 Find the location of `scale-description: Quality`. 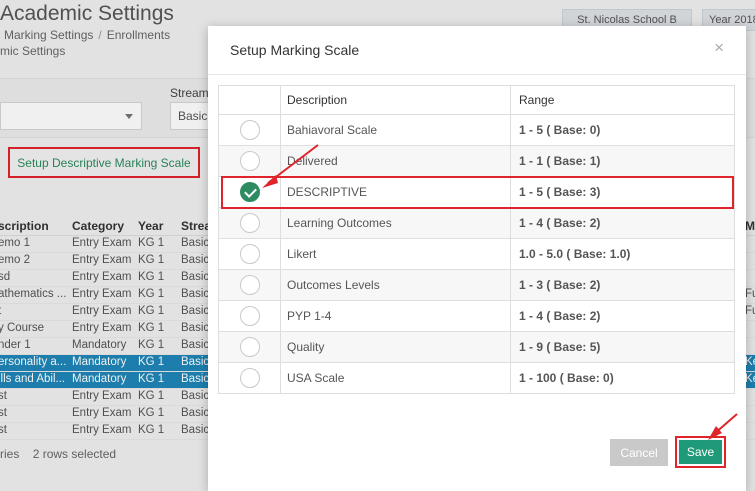

scale-description: Quality is located at coordinates (395, 347).